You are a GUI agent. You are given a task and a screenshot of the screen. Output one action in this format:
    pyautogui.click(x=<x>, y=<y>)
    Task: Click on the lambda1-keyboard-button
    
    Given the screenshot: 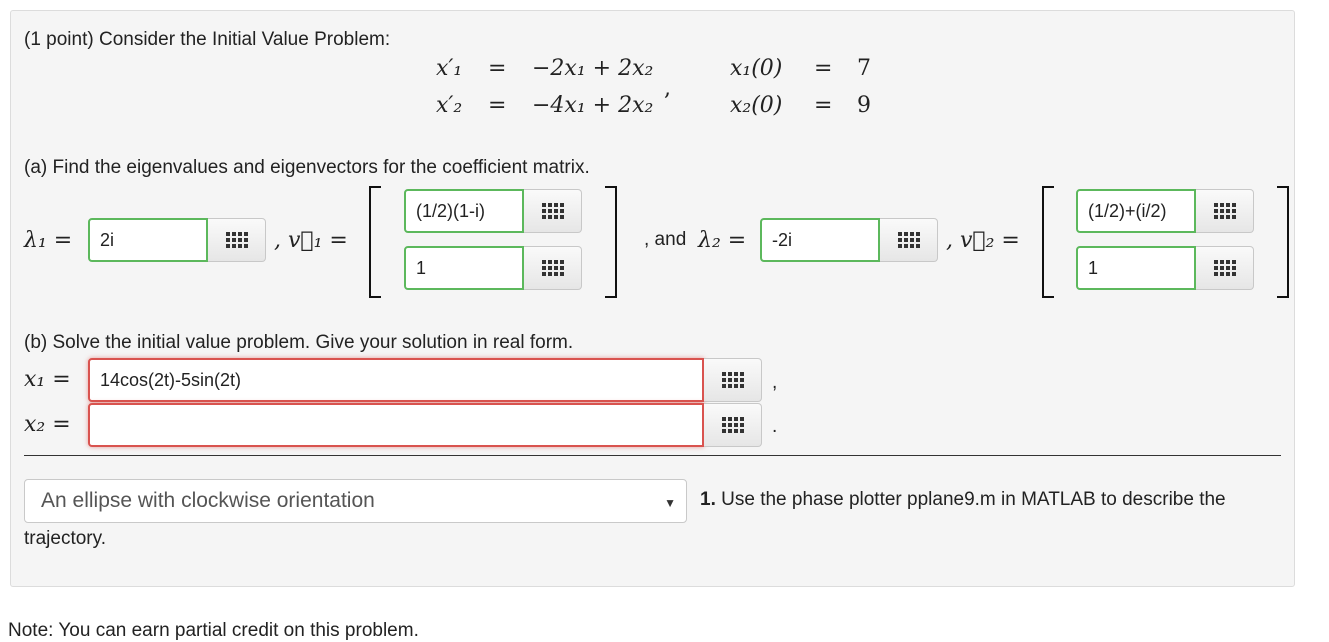 What is the action you would take?
    pyautogui.click(x=237, y=240)
    